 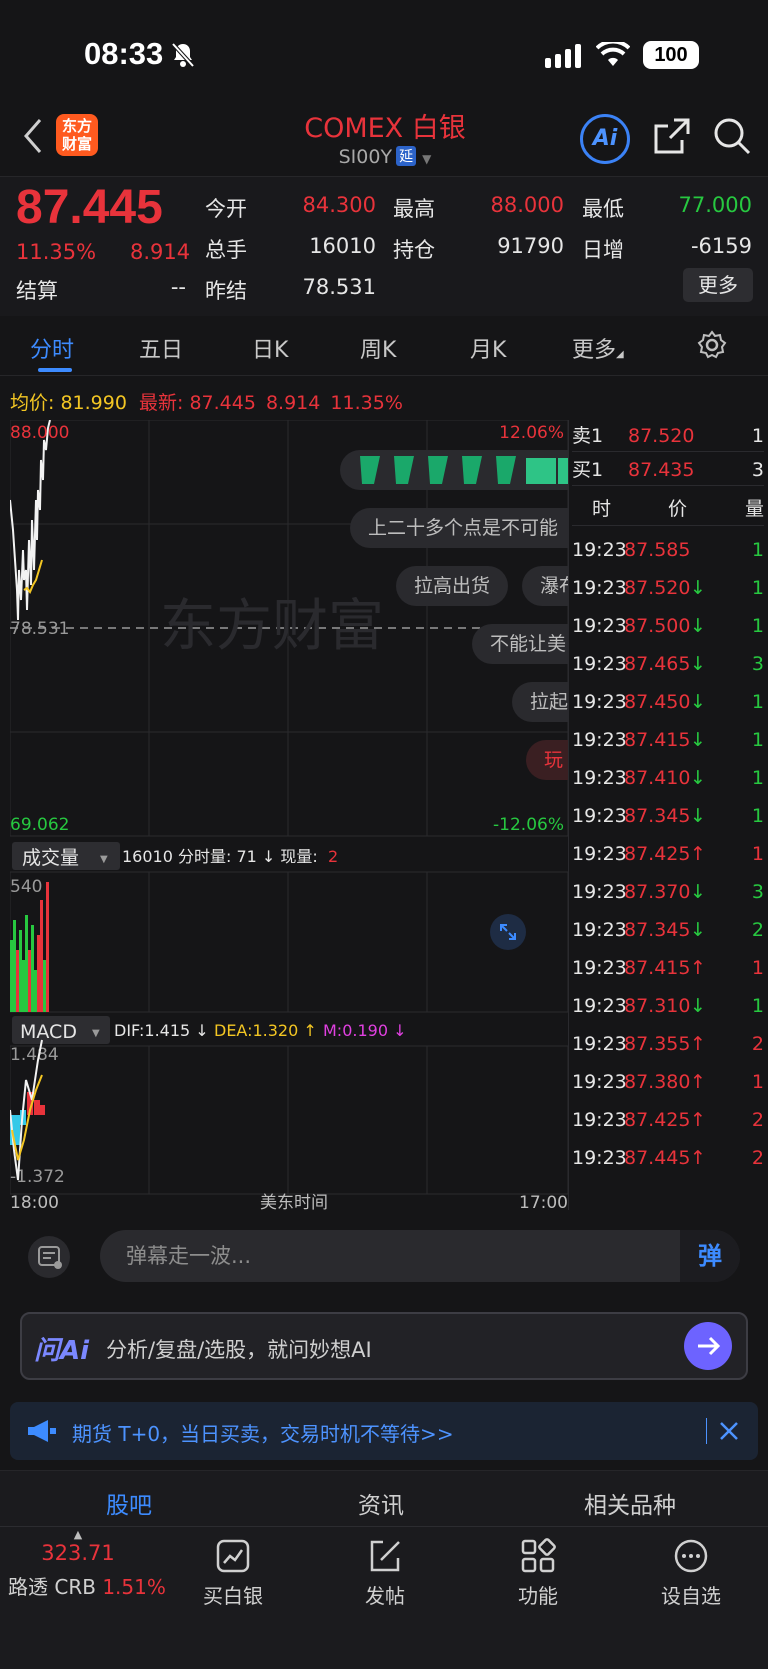 What do you see at coordinates (657, 588) in the screenshot?
I see `tick-price: 87.520` at bounding box center [657, 588].